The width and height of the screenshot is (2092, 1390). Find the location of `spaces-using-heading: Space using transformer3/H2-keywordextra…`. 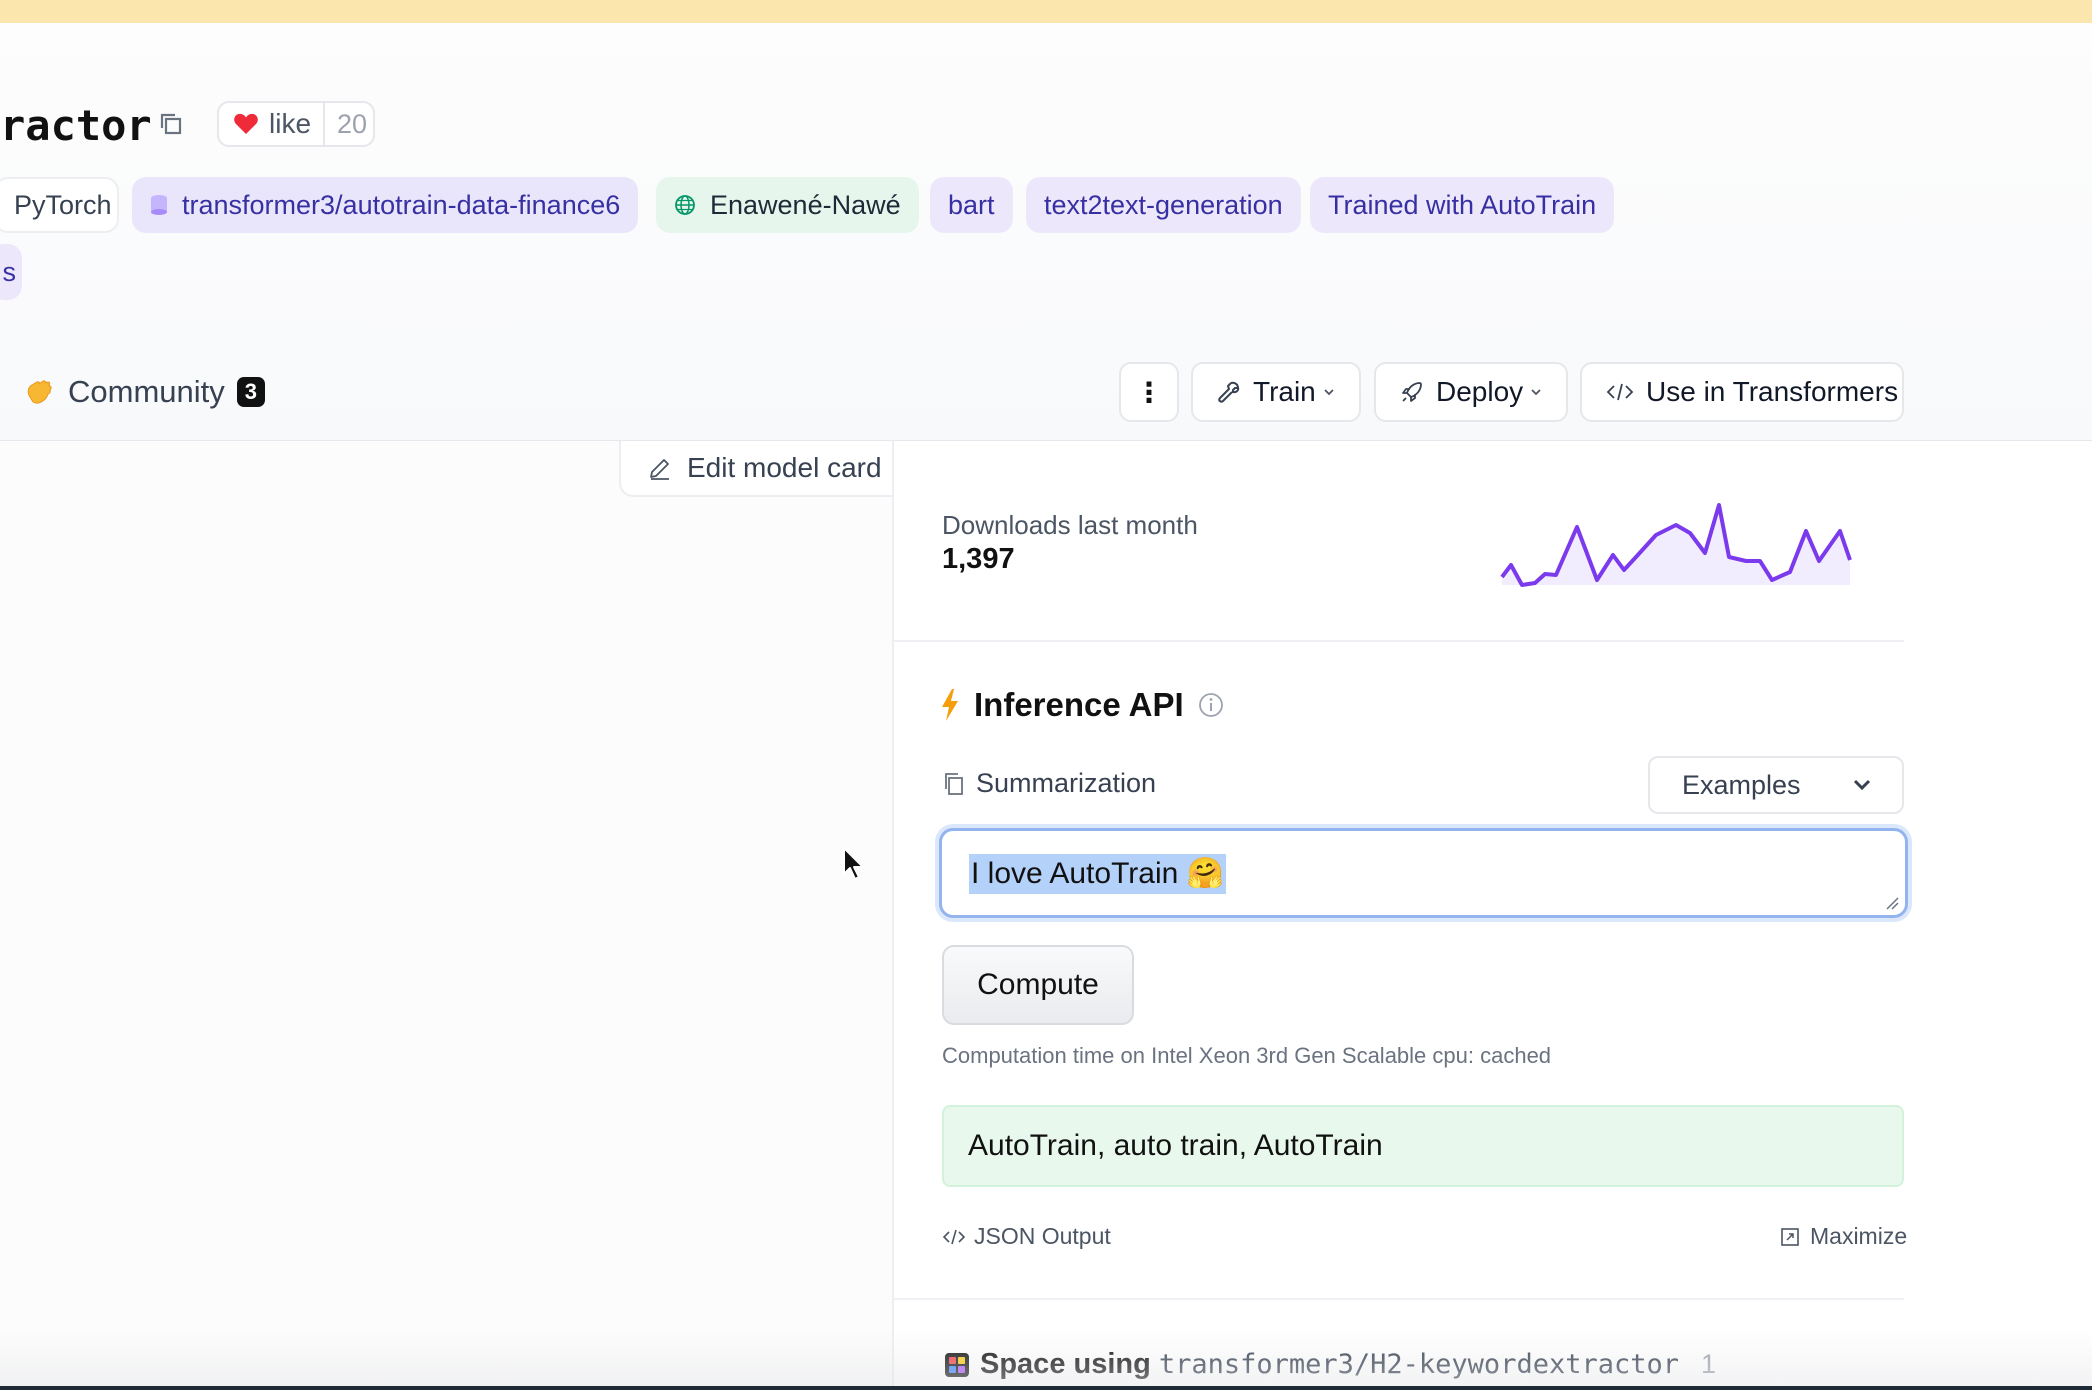

spaces-using-heading: Space using transformer3/H2-keywordextra… is located at coordinates (1330, 1364).